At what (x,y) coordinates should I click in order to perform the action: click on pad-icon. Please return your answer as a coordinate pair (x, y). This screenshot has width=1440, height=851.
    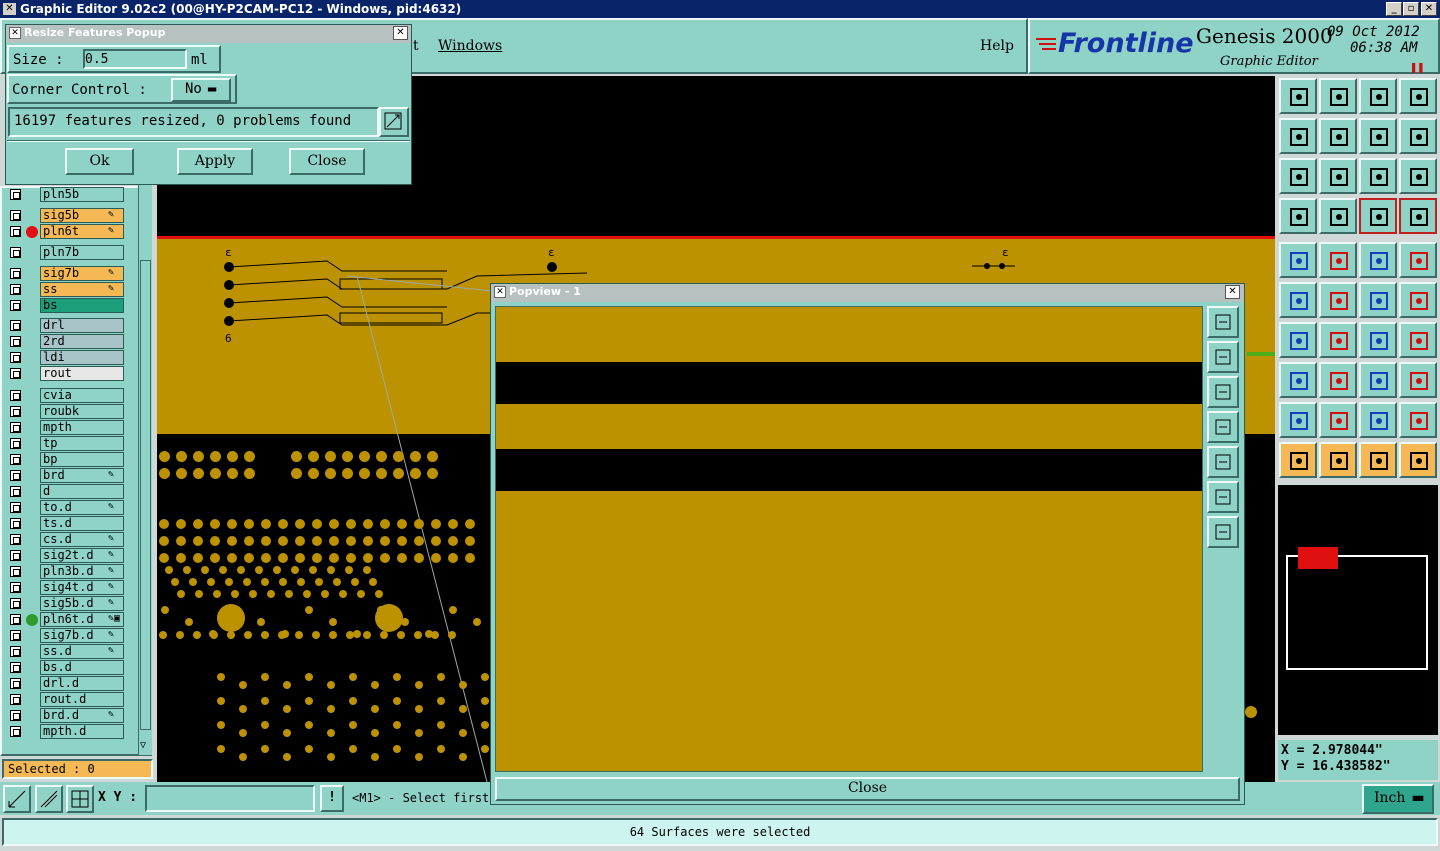
    Looking at the image, I should click on (1418, 260).